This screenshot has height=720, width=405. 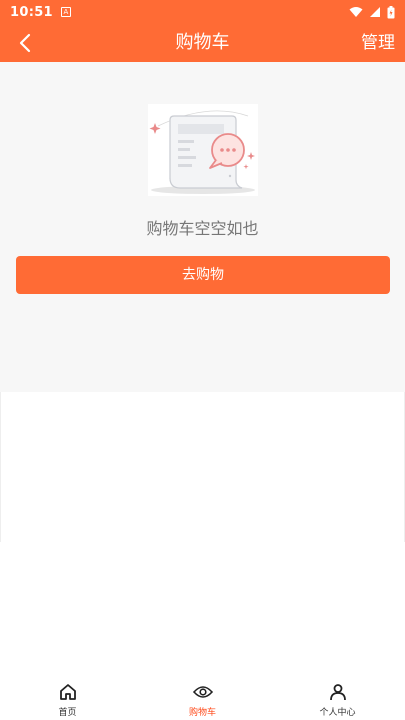 I want to click on wifi-icon, so click(x=356, y=12).